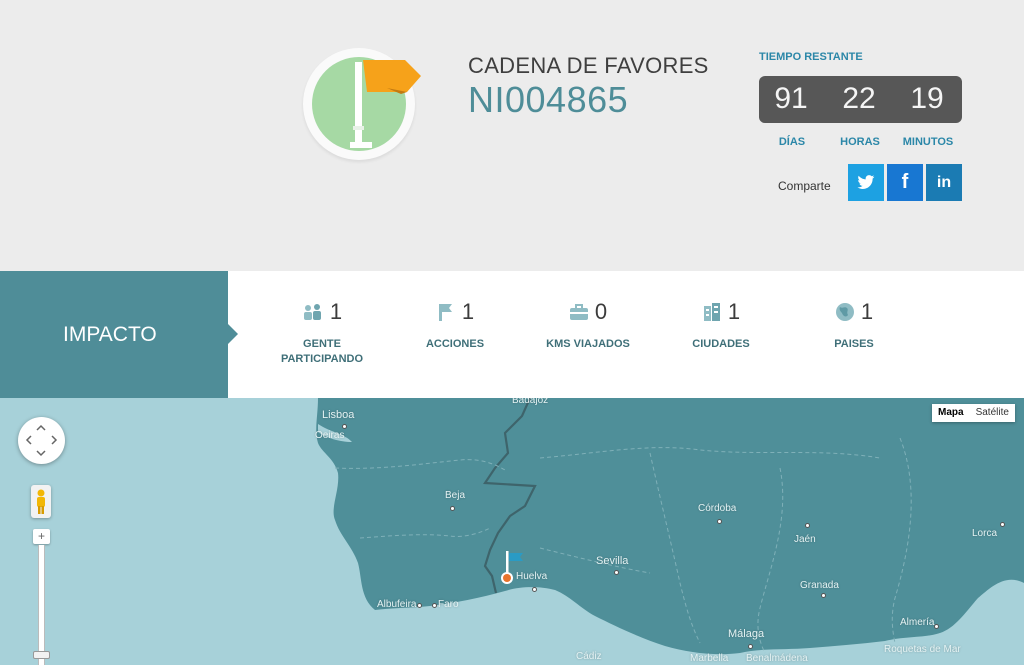 Image resolution: width=1024 pixels, height=665 pixels. I want to click on facebook-icon: f, so click(905, 182).